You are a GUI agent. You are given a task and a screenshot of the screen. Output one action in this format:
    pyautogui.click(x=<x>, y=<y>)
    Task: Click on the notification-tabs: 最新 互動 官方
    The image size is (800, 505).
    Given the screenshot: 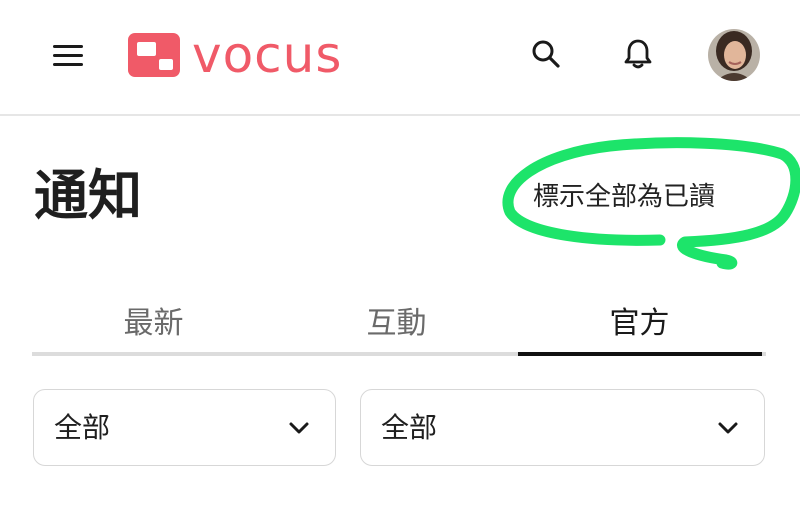 What is the action you would take?
    pyautogui.click(x=399, y=329)
    